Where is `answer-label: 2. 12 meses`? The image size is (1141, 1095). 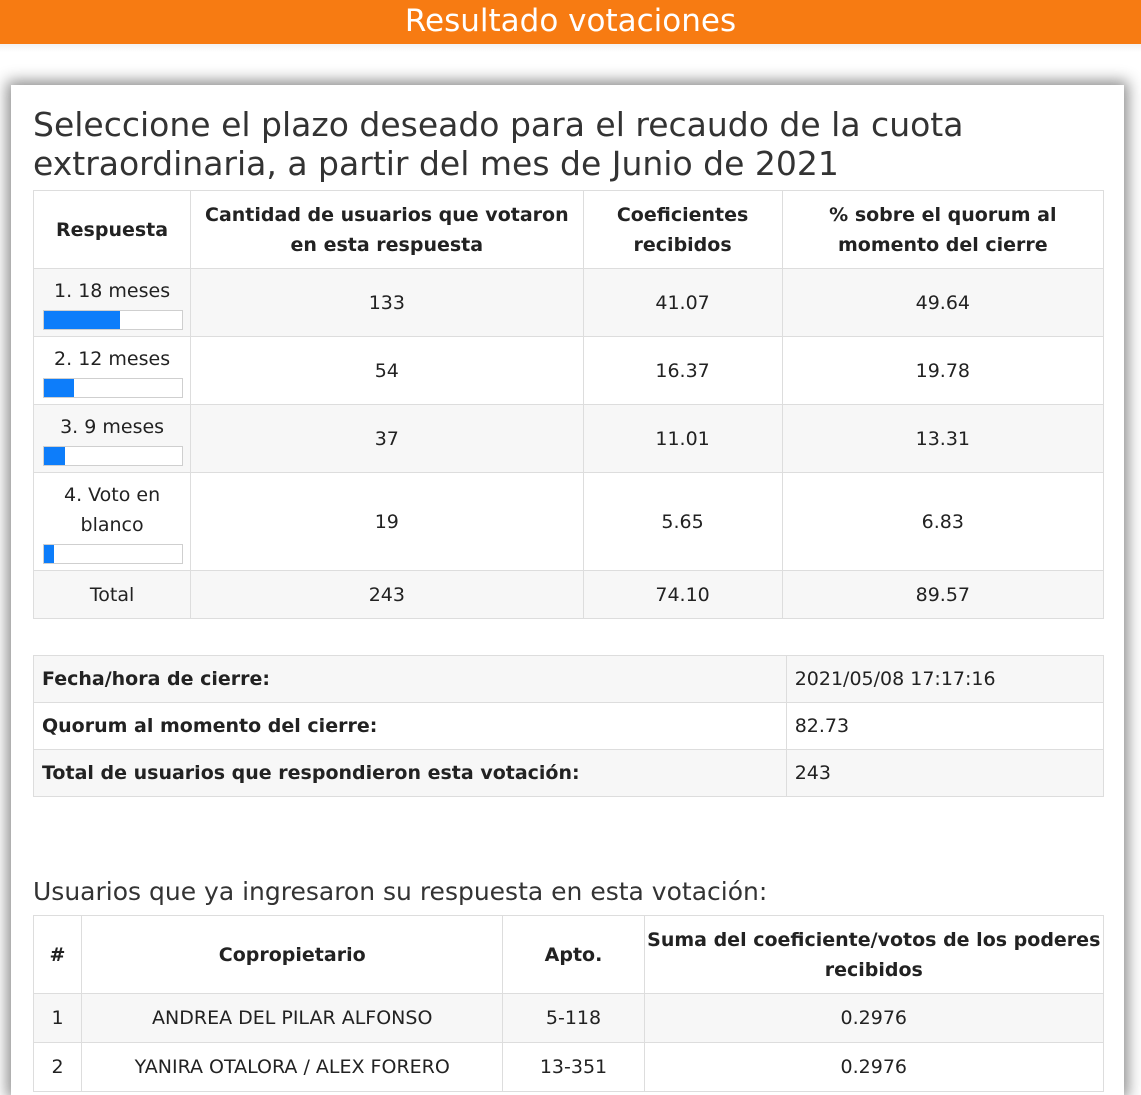
answer-label: 2. 12 meses is located at coordinates (112, 358).